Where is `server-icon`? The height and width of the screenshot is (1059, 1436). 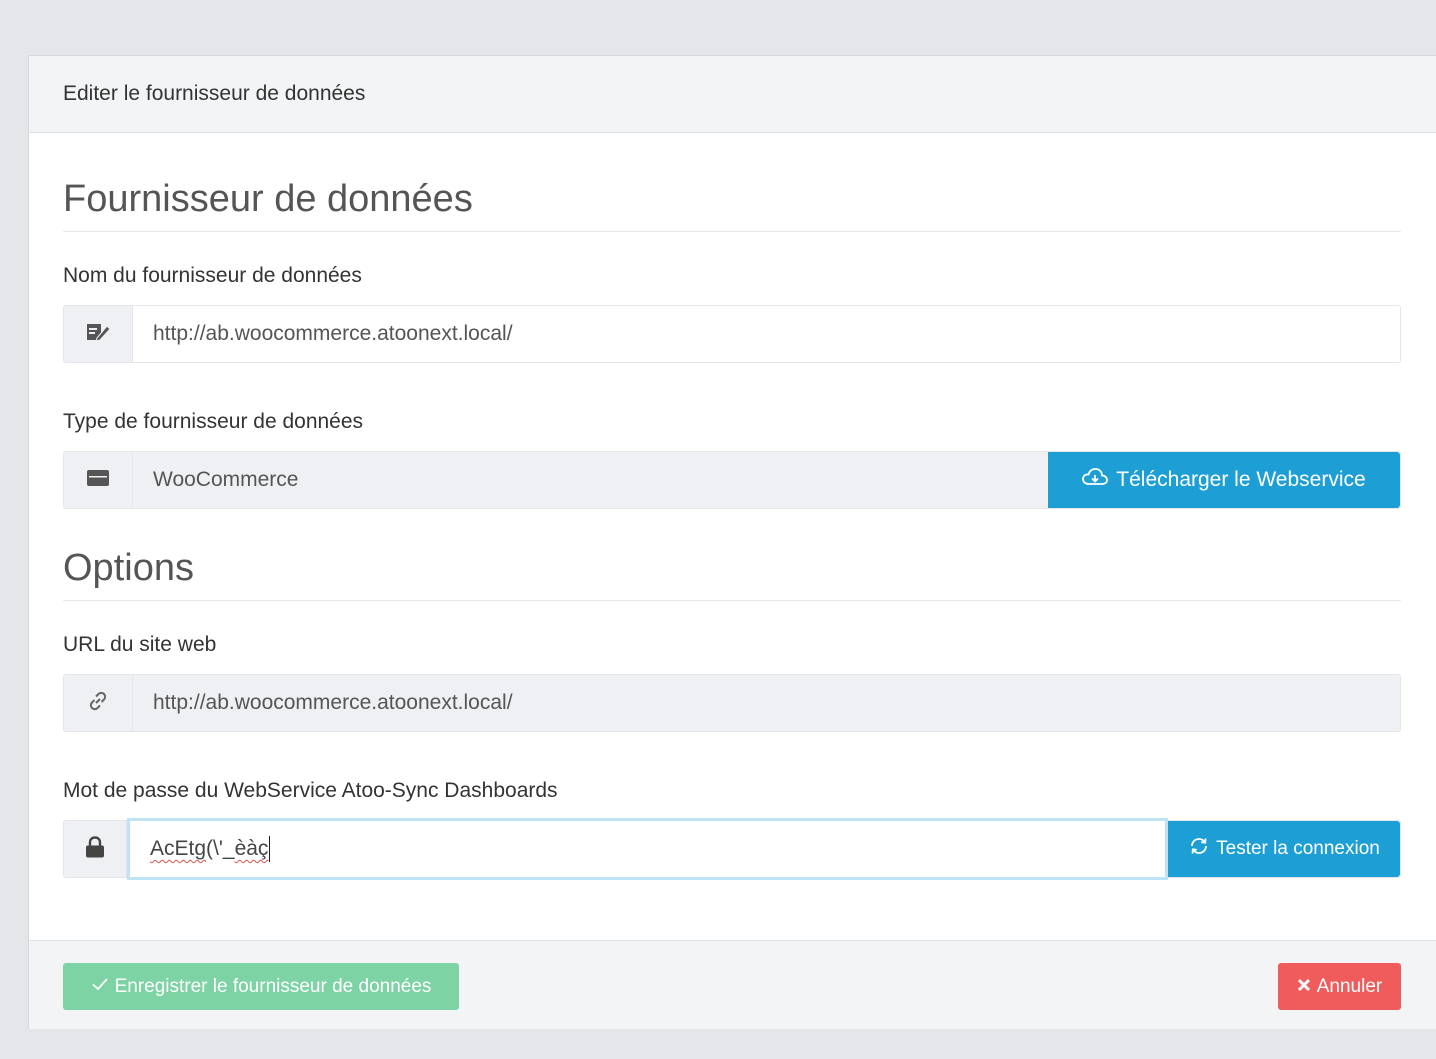 server-icon is located at coordinates (98, 480).